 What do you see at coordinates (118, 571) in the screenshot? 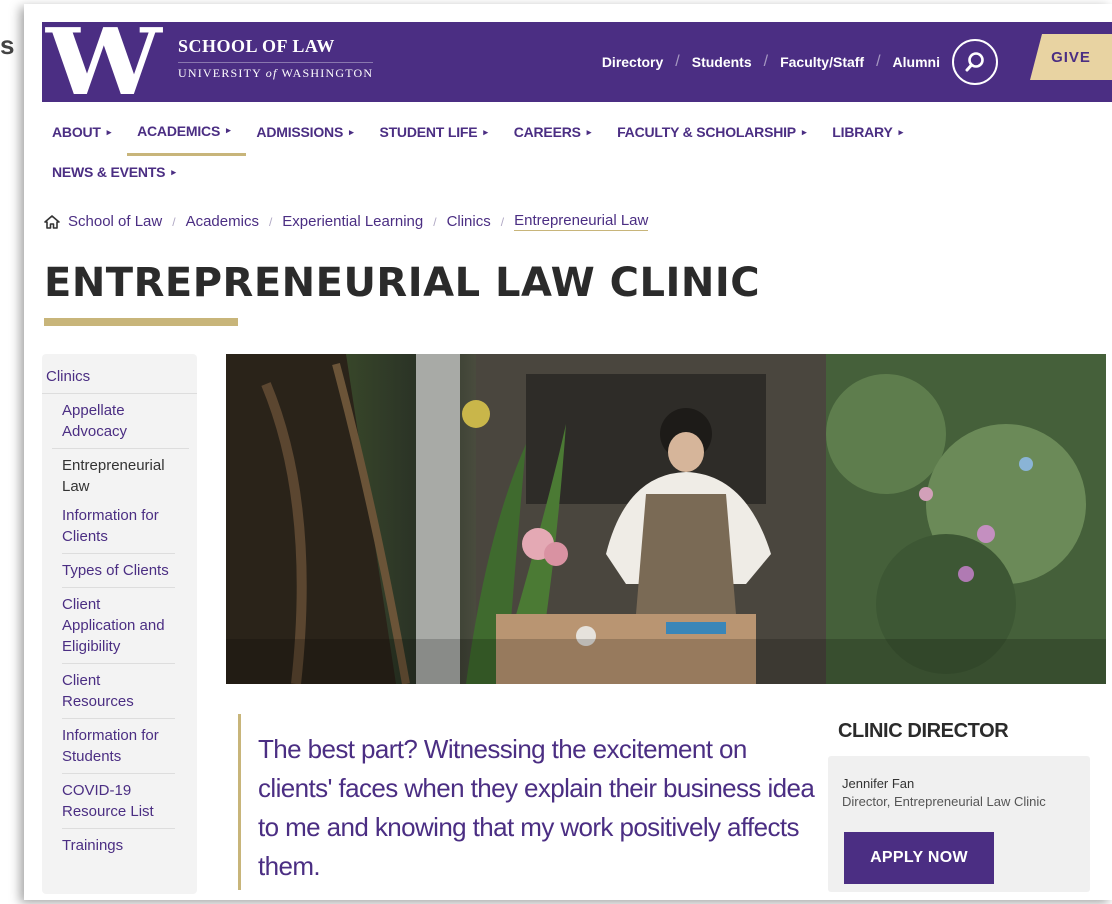
I see `sidebar-item-types-of-clients: Types of Clients` at bounding box center [118, 571].